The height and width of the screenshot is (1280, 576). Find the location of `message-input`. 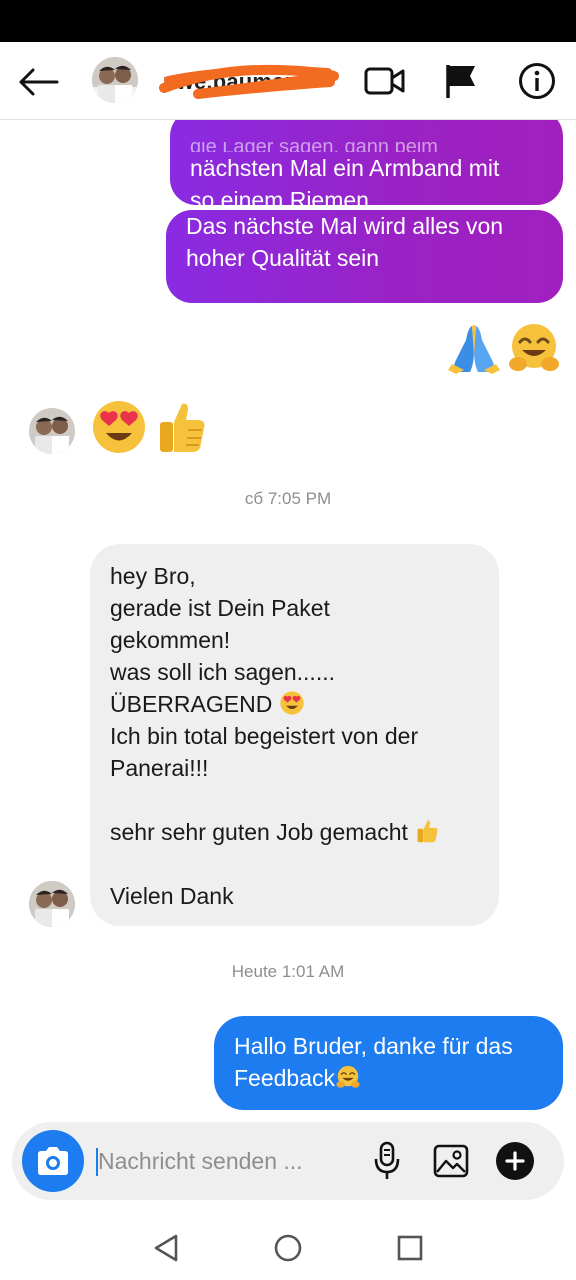

message-input is located at coordinates (223, 1161).